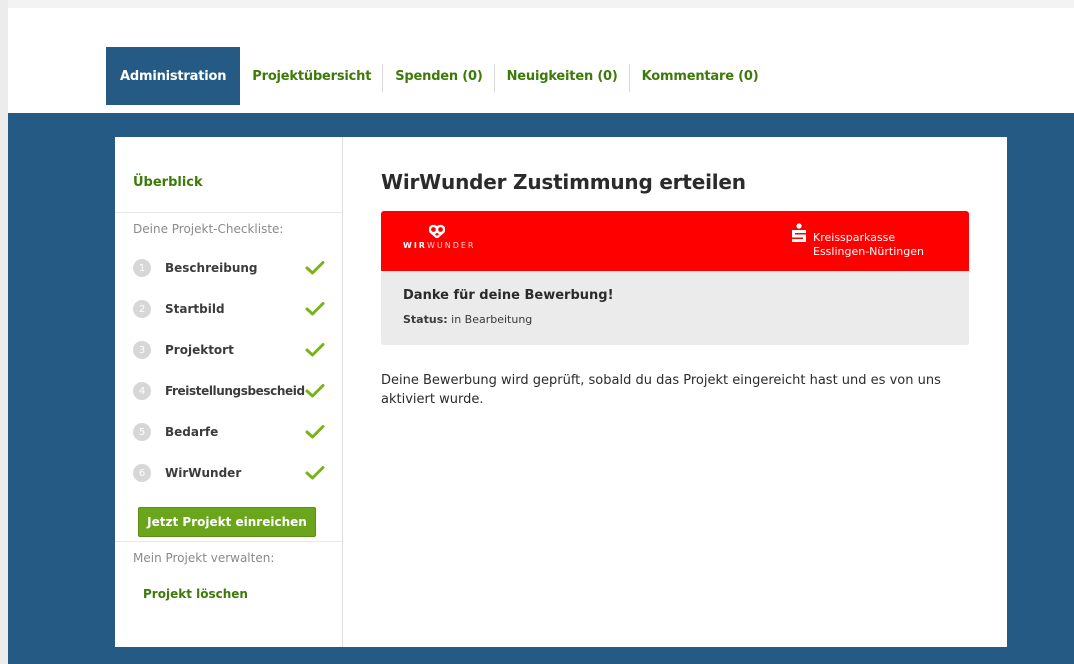  What do you see at coordinates (211, 268) in the screenshot?
I see `step-label: Beschreibung` at bounding box center [211, 268].